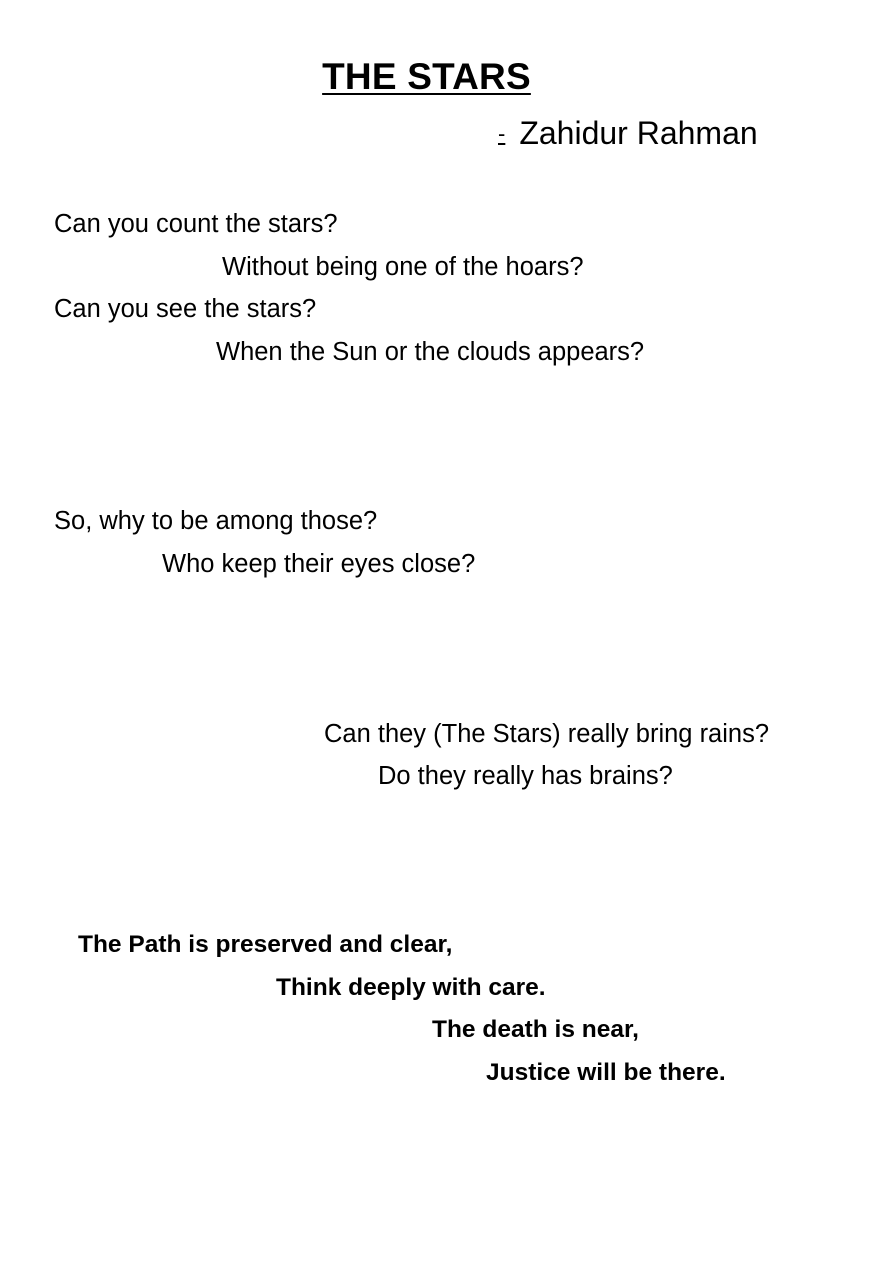 This screenshot has height=1262, width=893. What do you see at coordinates (185, 309) in the screenshot?
I see `stanza-1-line-3: Can you see the stars?` at bounding box center [185, 309].